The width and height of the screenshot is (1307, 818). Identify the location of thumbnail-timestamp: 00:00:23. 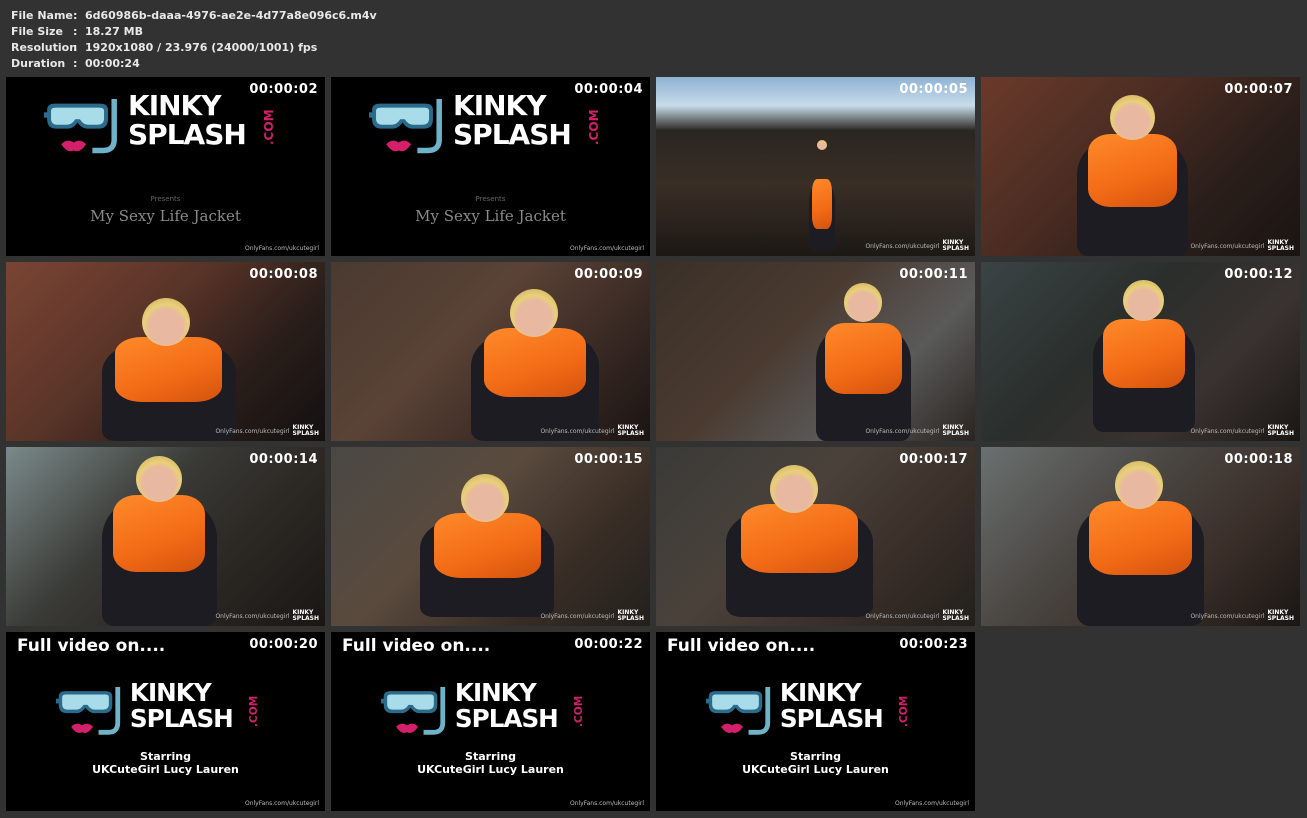
(933, 644).